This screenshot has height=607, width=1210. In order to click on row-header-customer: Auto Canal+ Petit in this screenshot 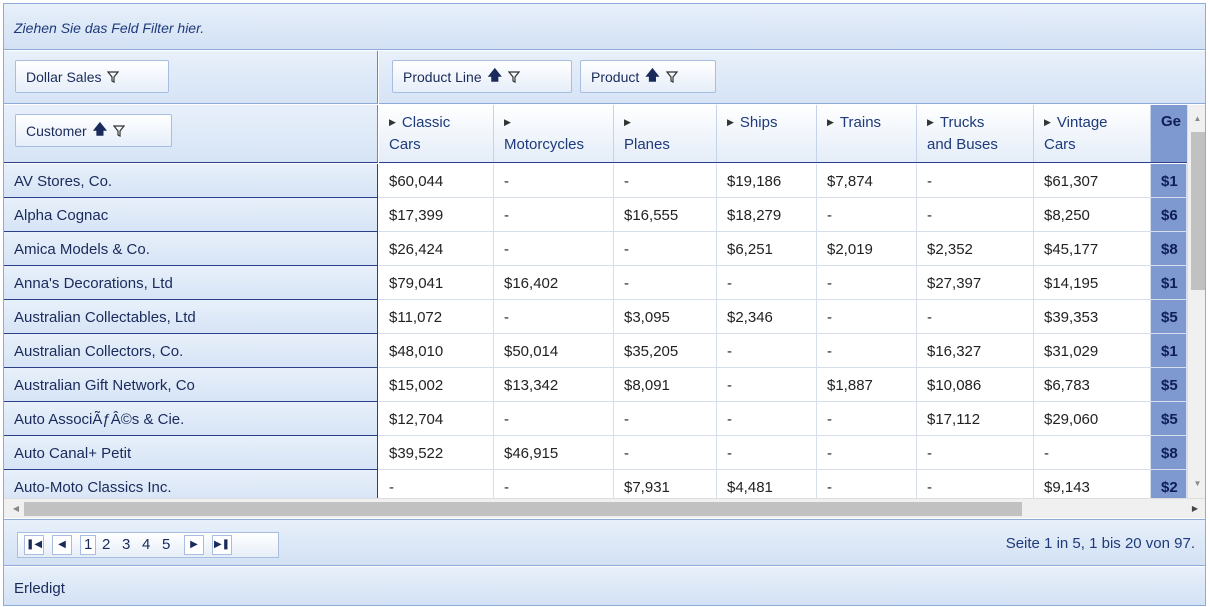, I will do `click(191, 453)`.